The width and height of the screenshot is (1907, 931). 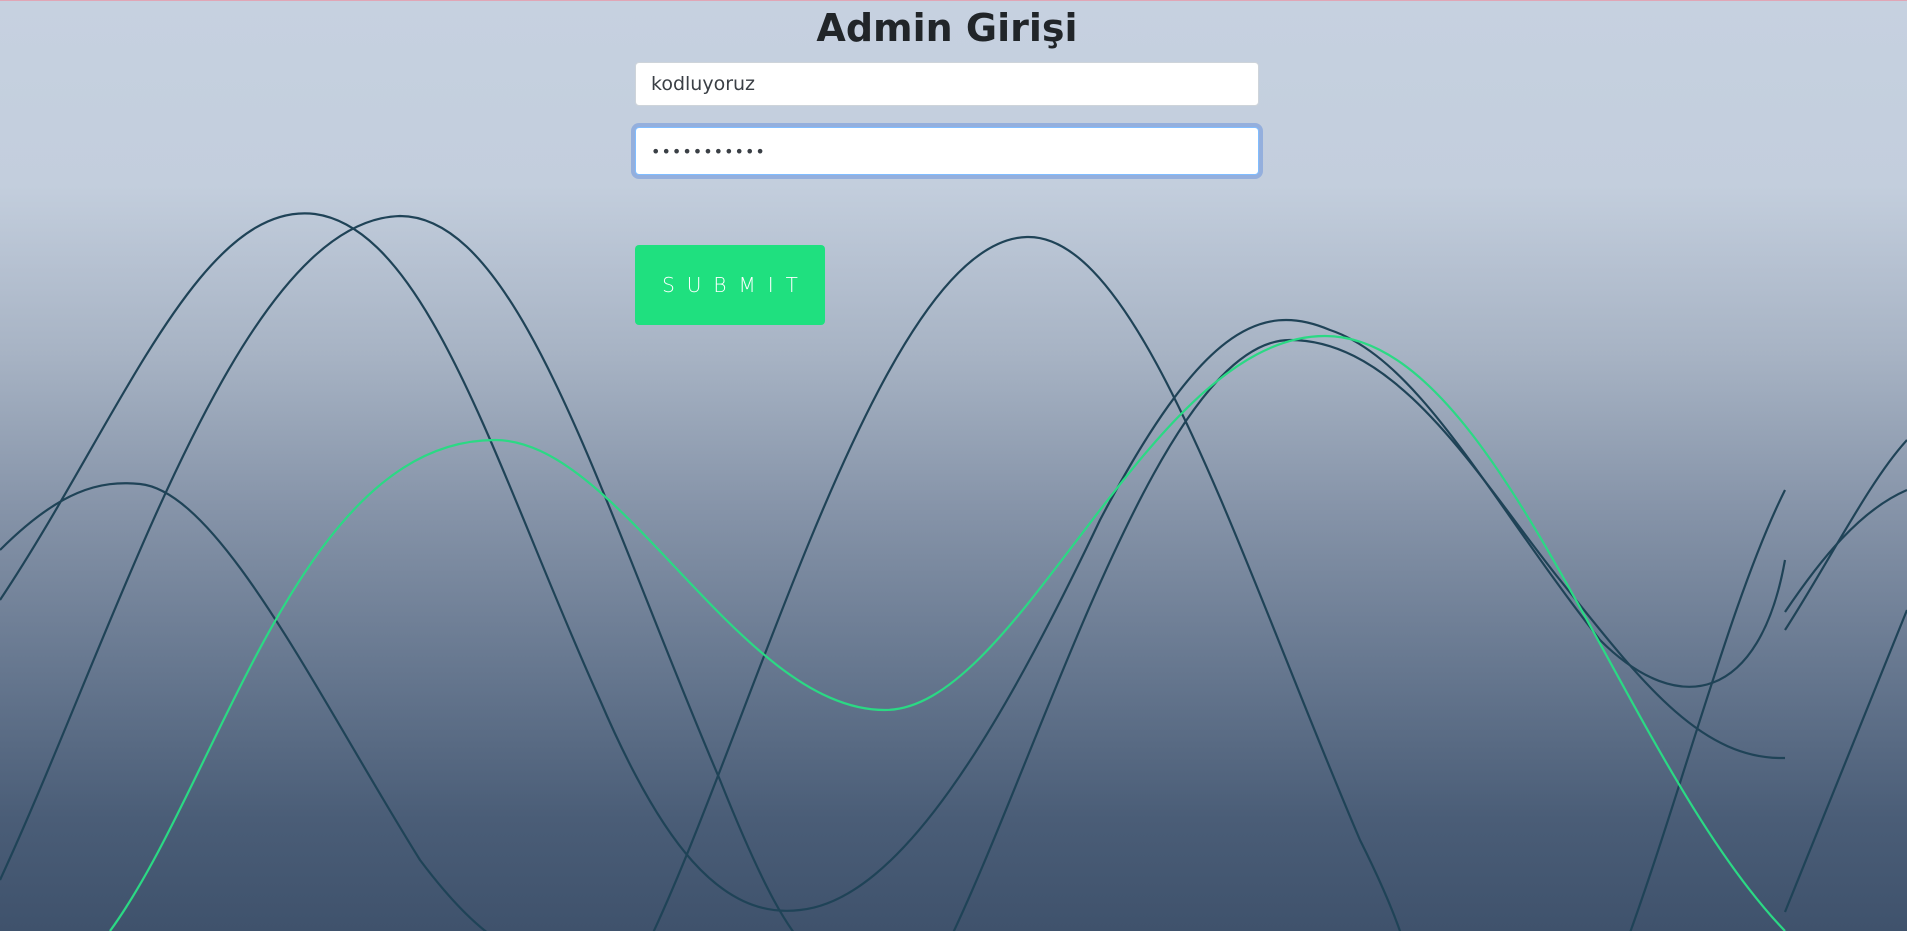 What do you see at coordinates (947, 84) in the screenshot?
I see `username-input` at bounding box center [947, 84].